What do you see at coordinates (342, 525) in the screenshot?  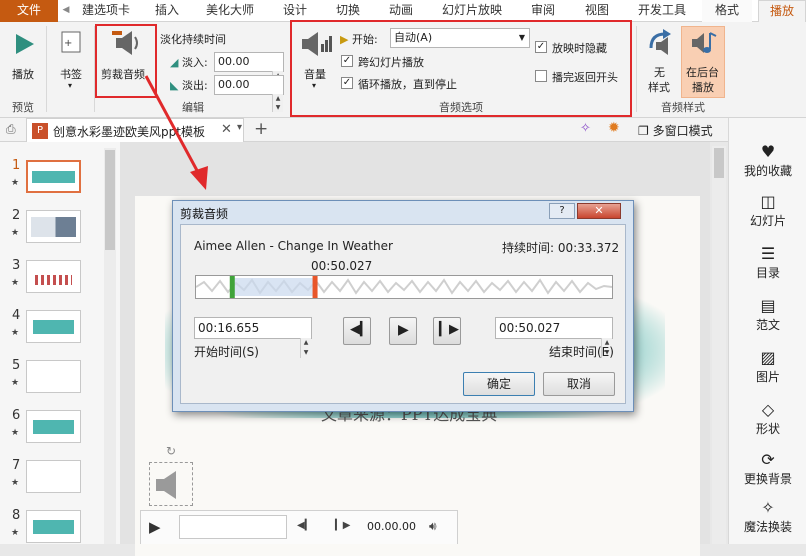 I see `player-skip-forward-icon: ▎▶` at bounding box center [342, 525].